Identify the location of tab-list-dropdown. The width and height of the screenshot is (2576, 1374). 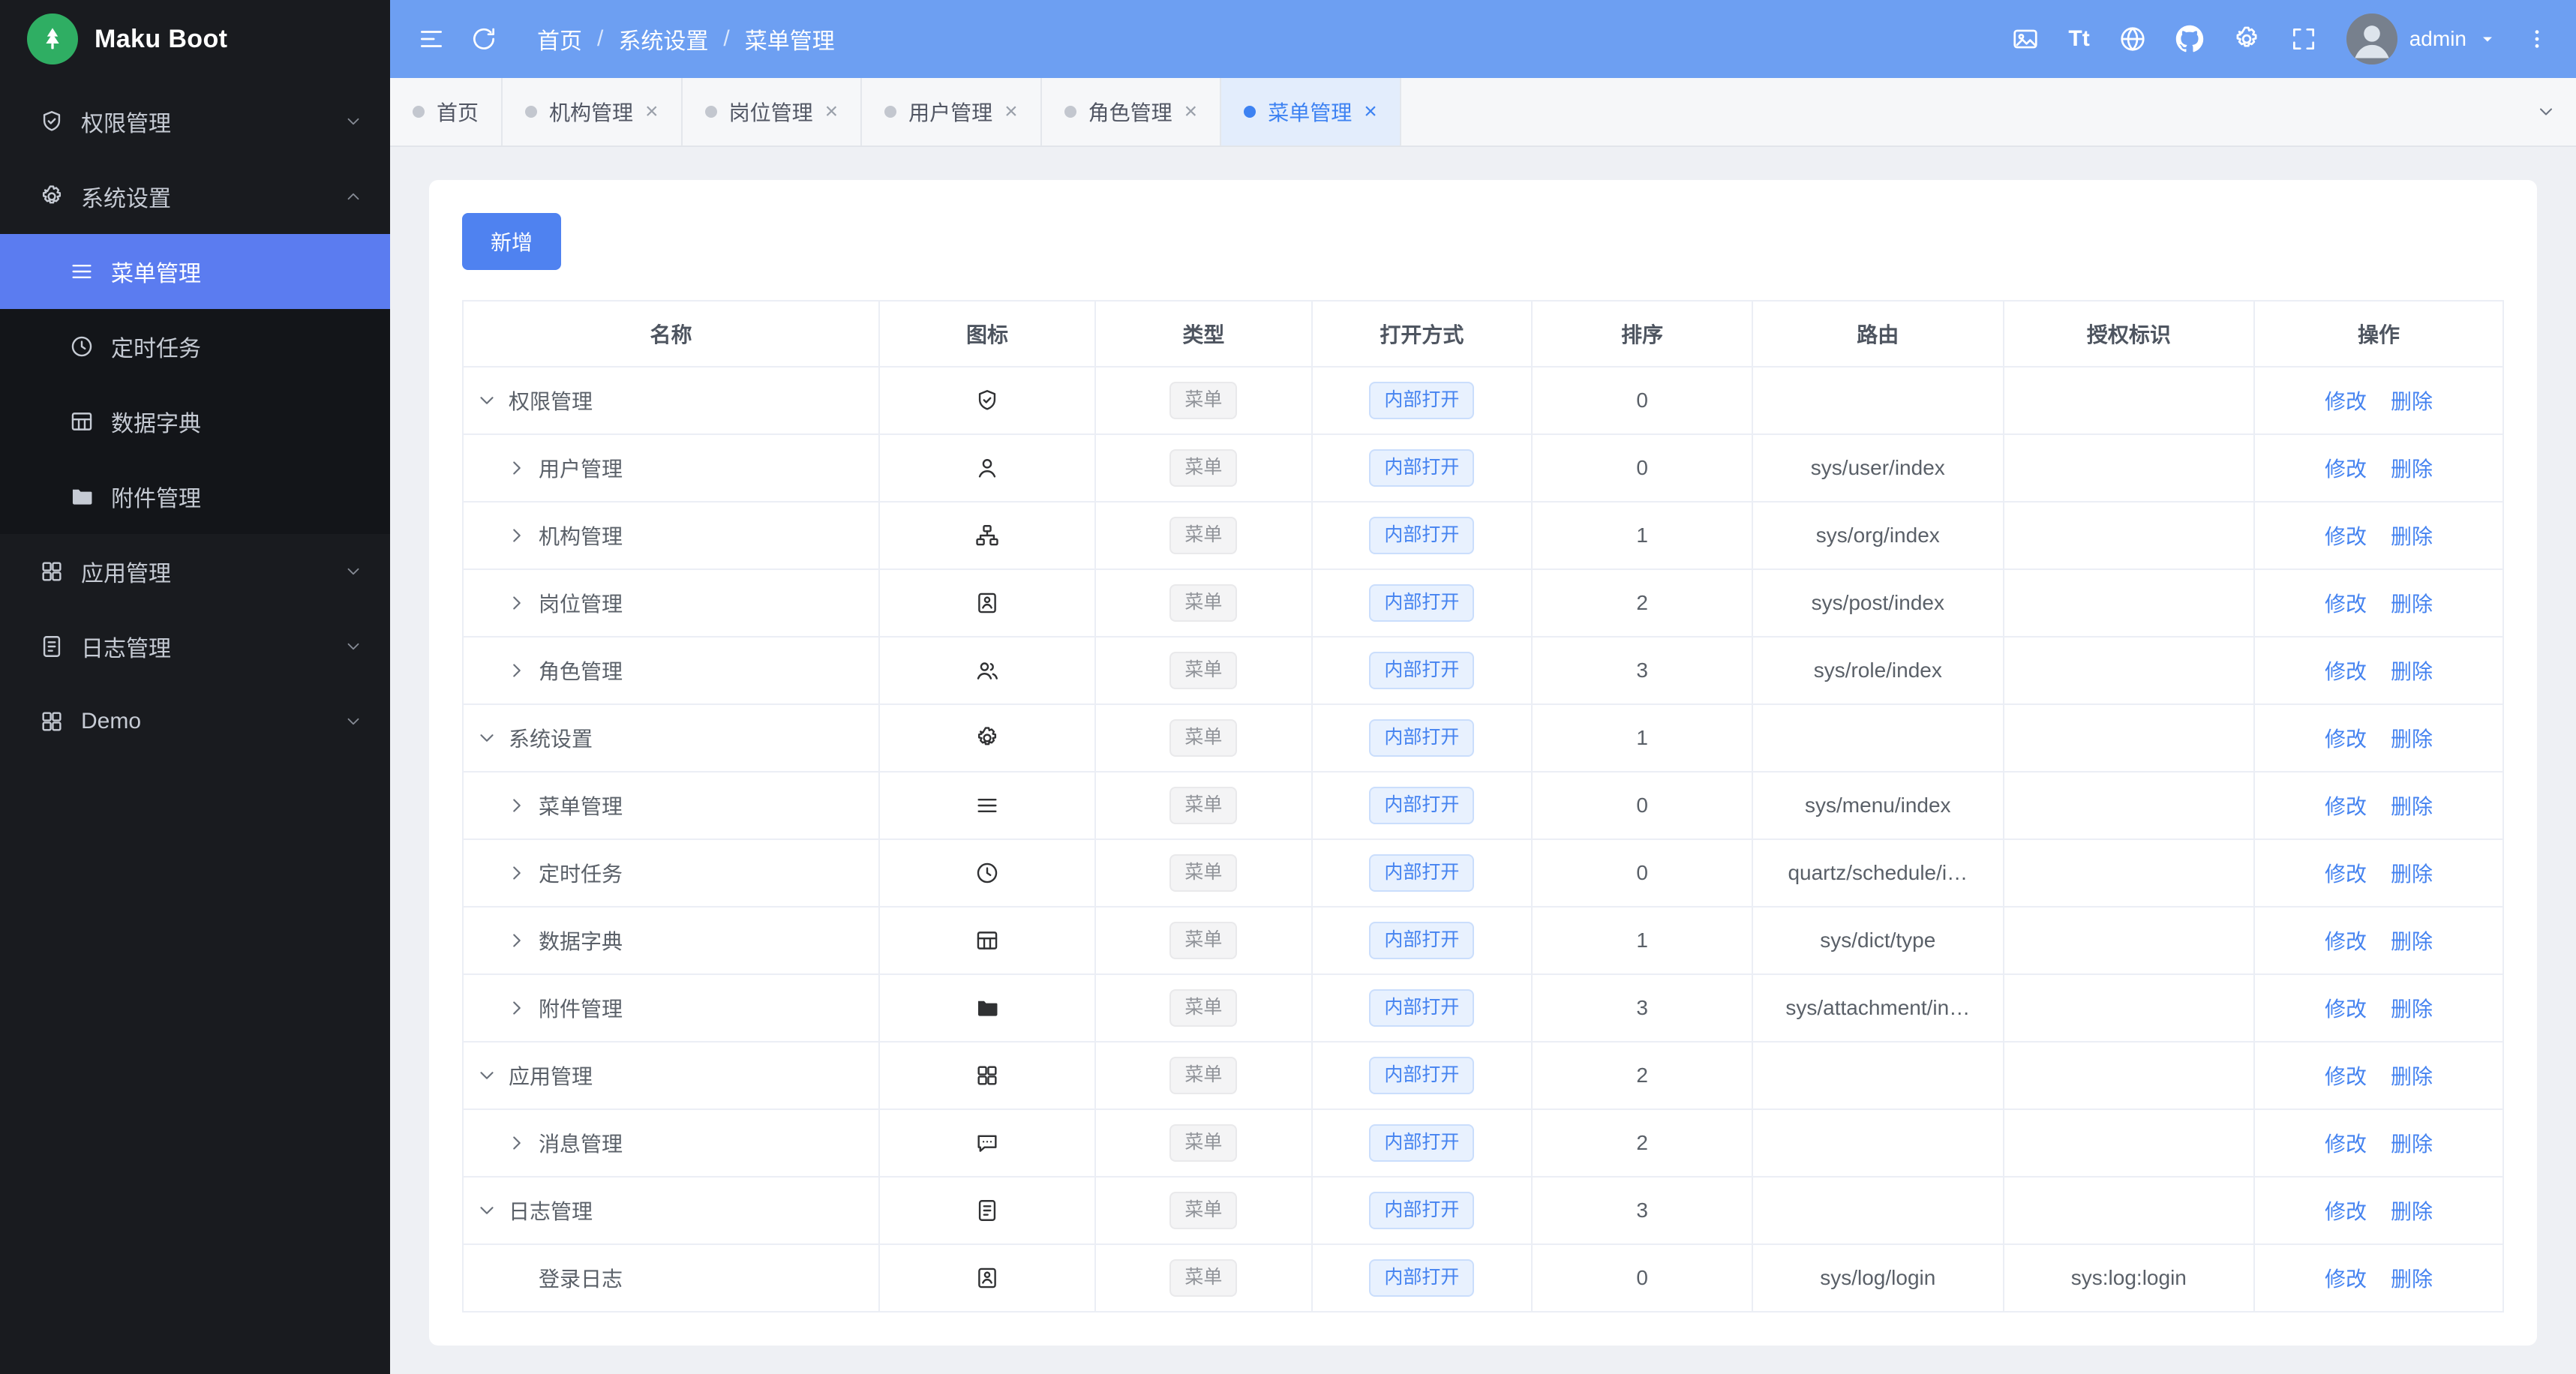
(2546, 112).